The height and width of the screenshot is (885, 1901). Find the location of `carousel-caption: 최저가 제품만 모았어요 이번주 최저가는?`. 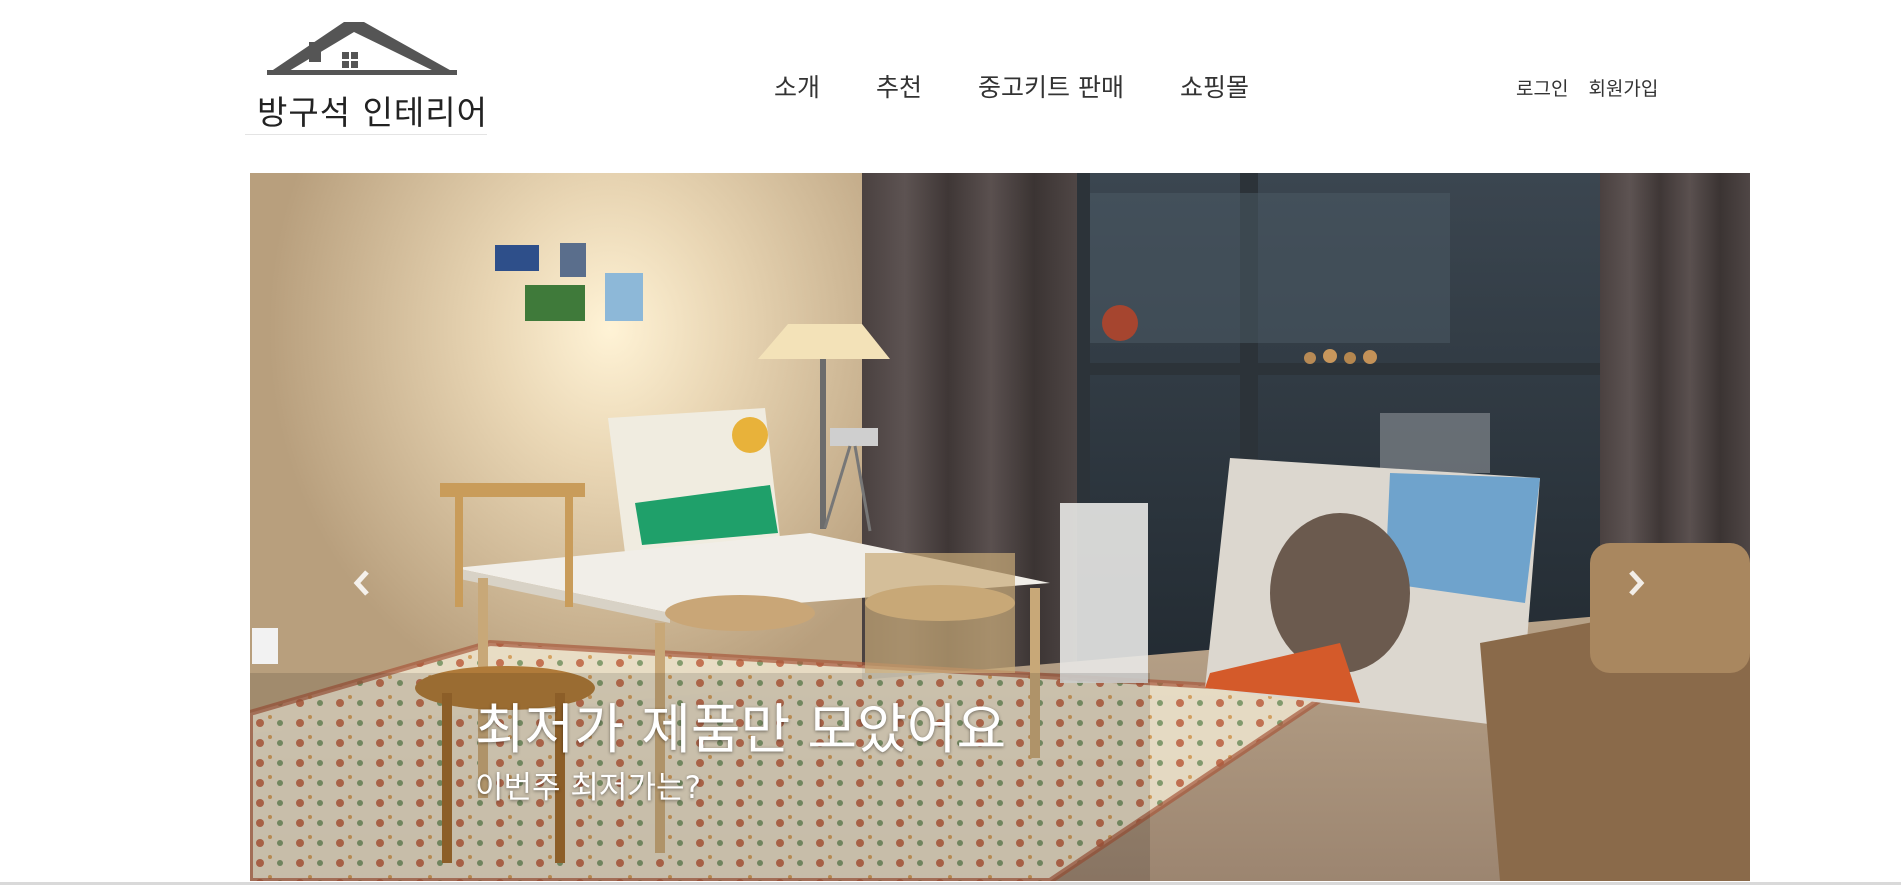

carousel-caption: 최저가 제품만 모았어요 이번주 최저가는? is located at coordinates (740, 753).